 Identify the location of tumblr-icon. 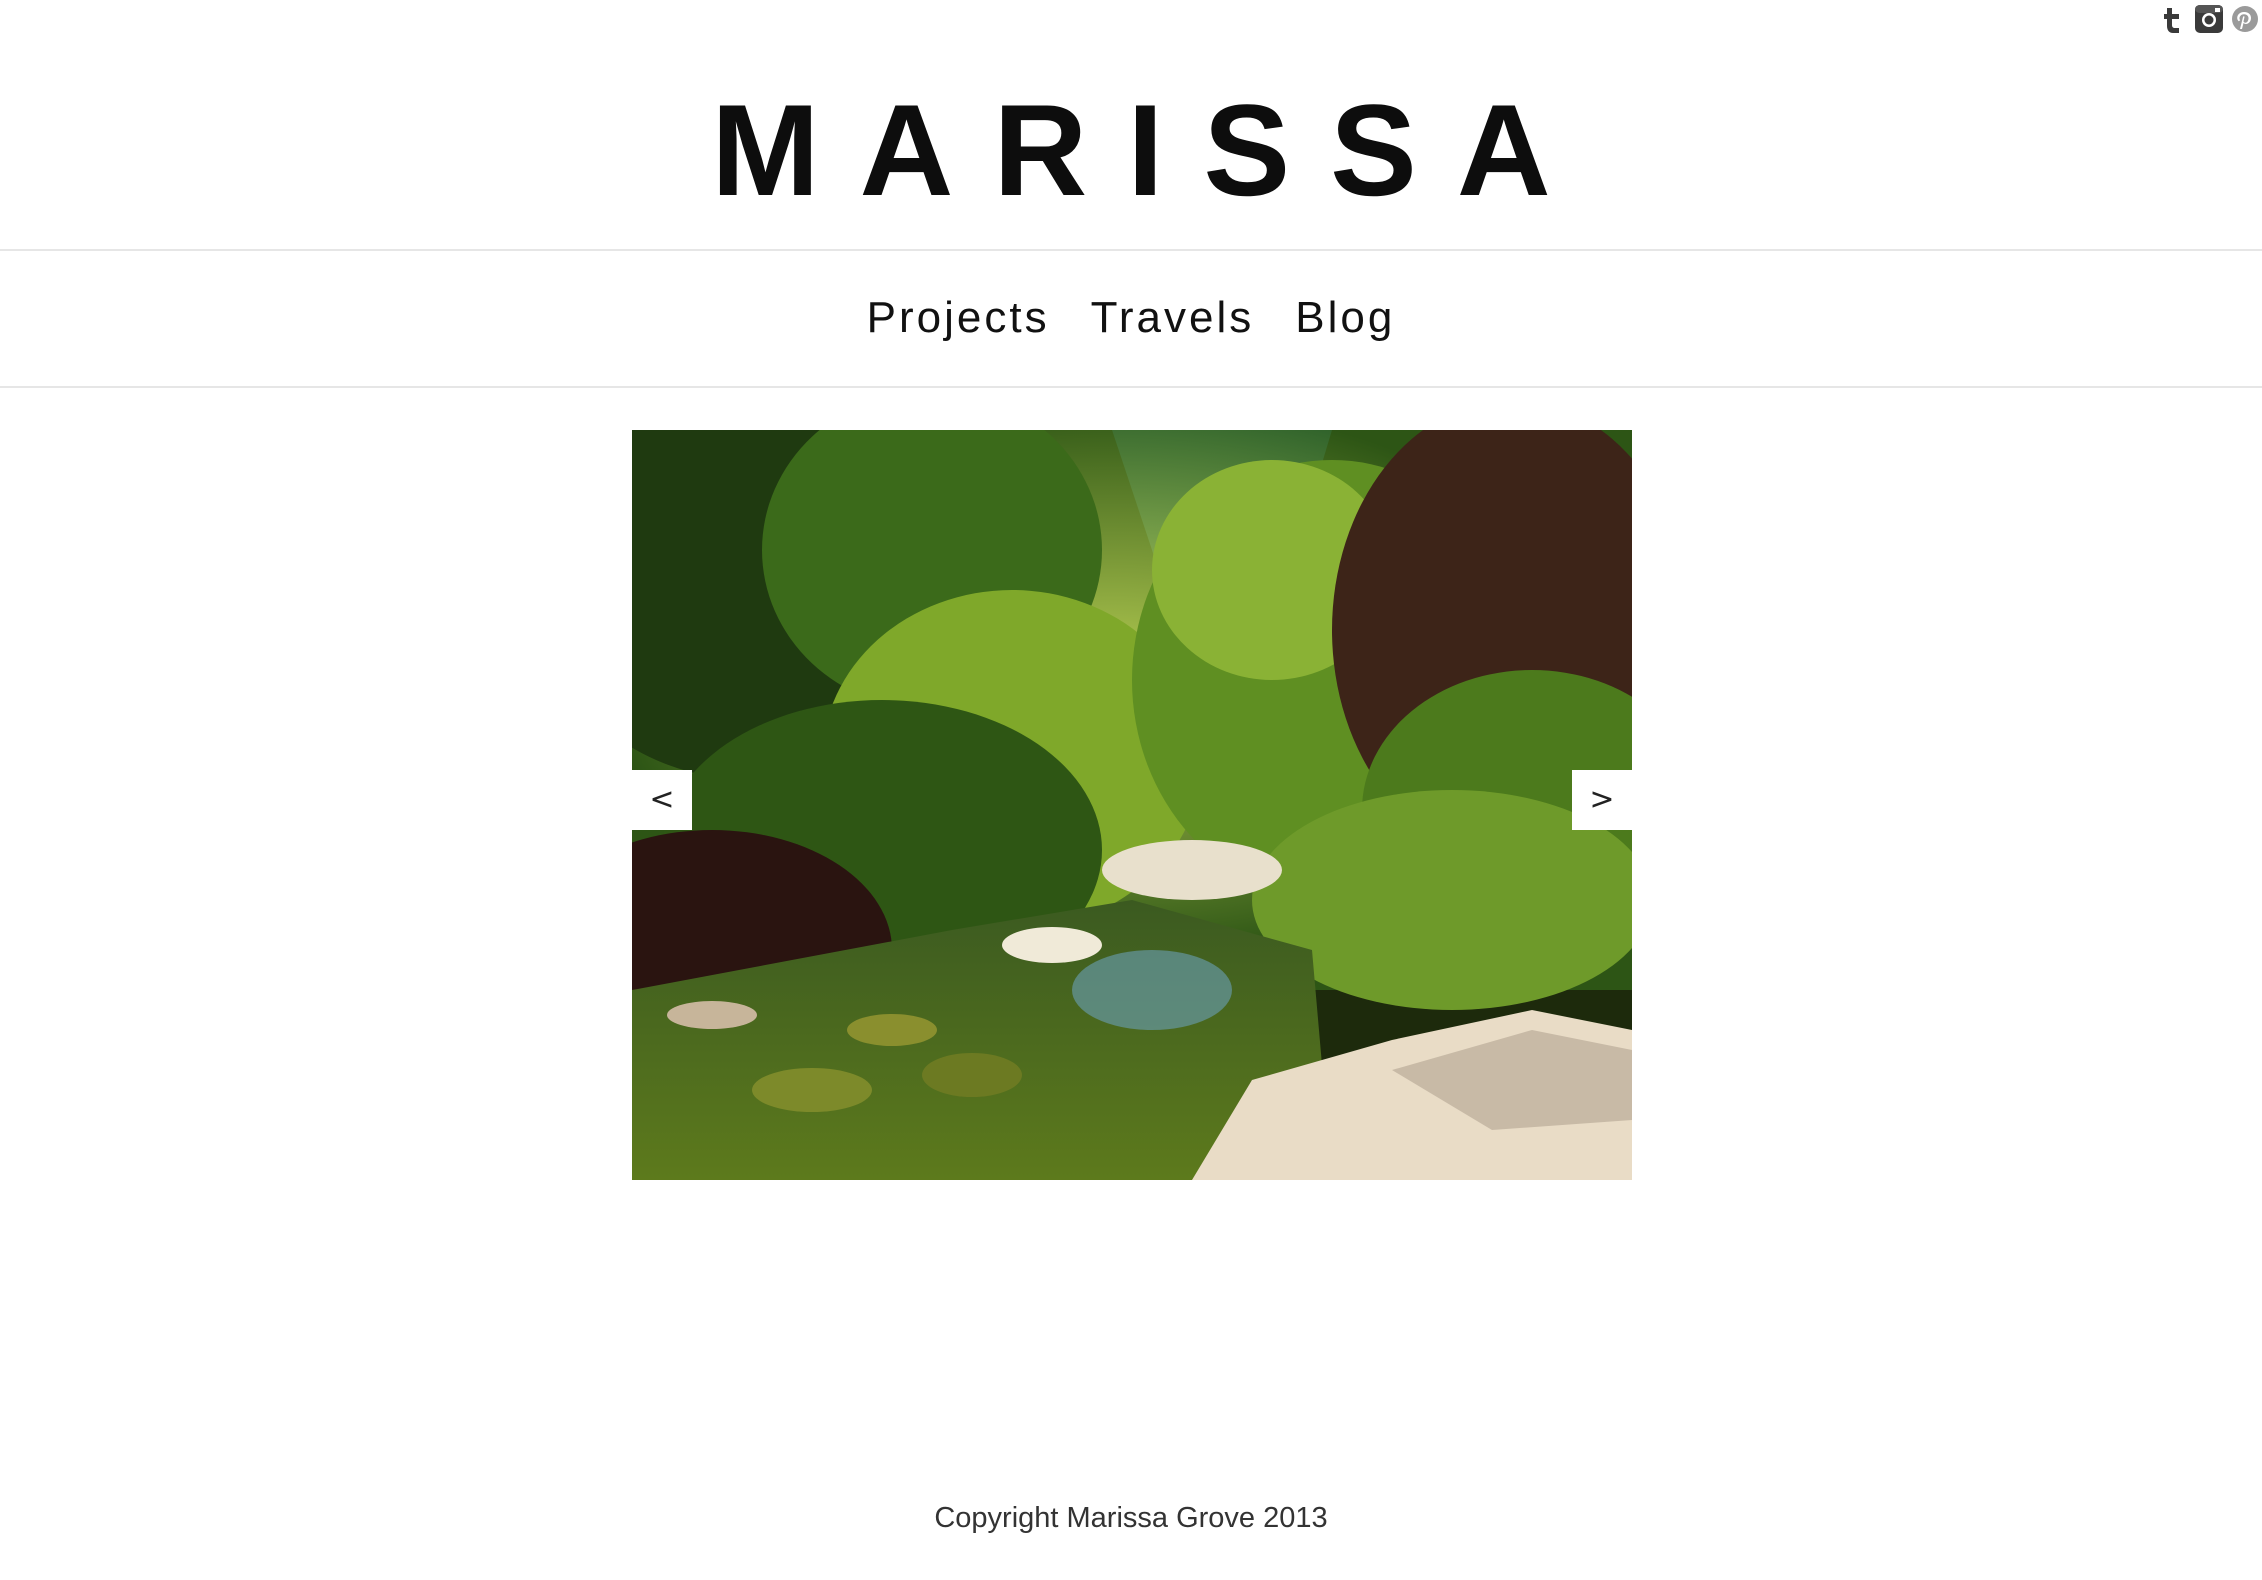
(2173, 19).